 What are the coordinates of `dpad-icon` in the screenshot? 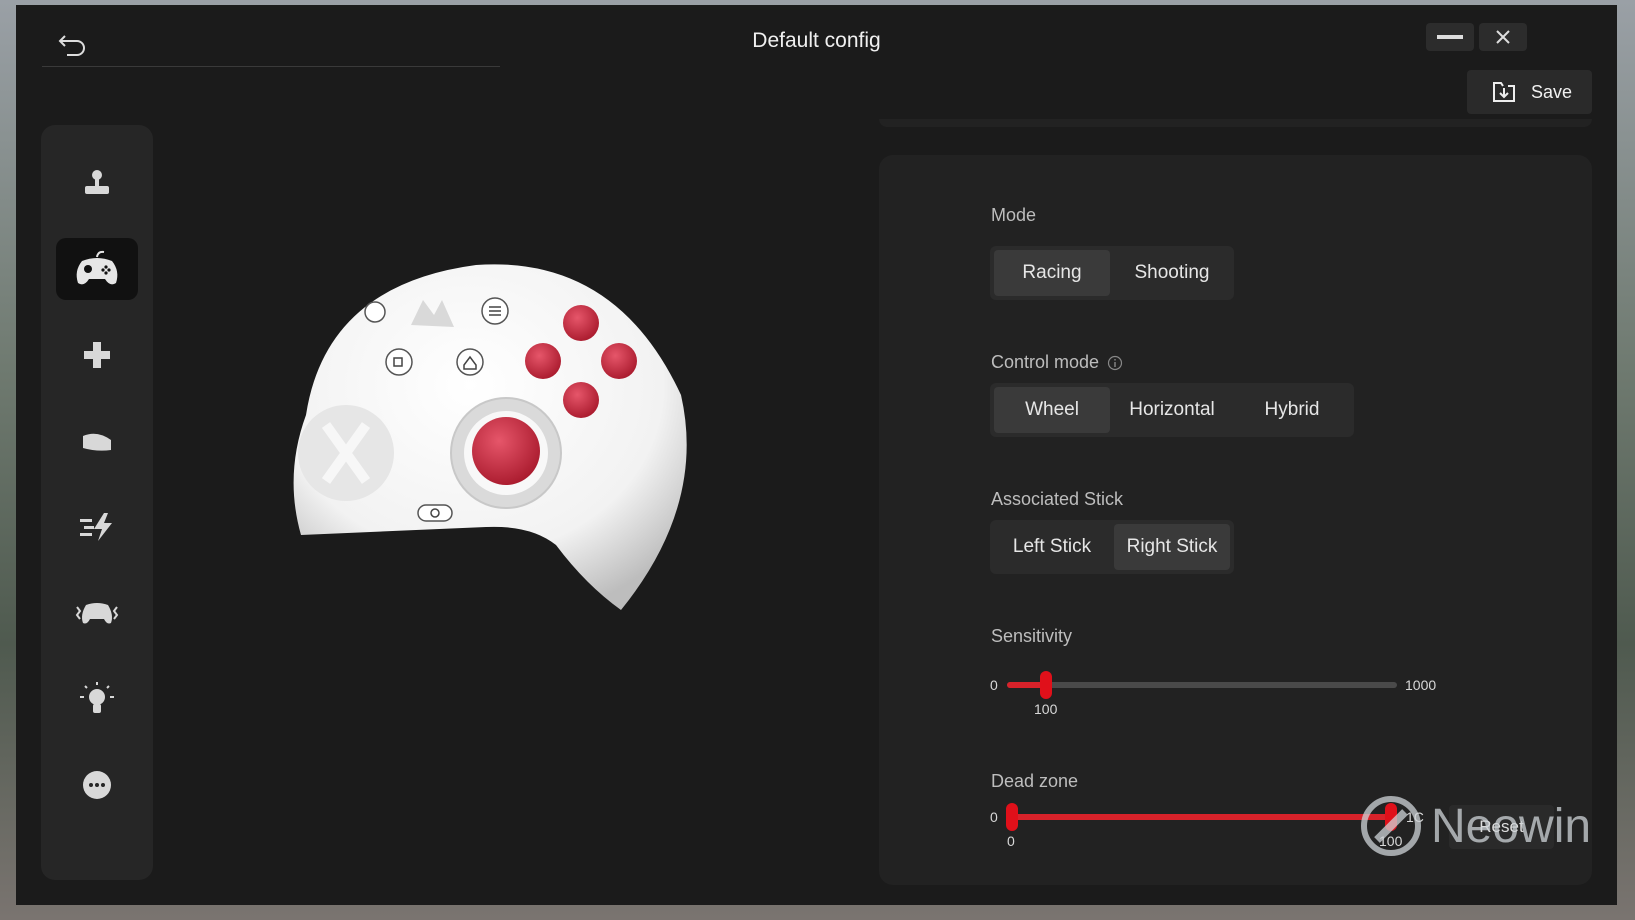 It's located at (97, 355).